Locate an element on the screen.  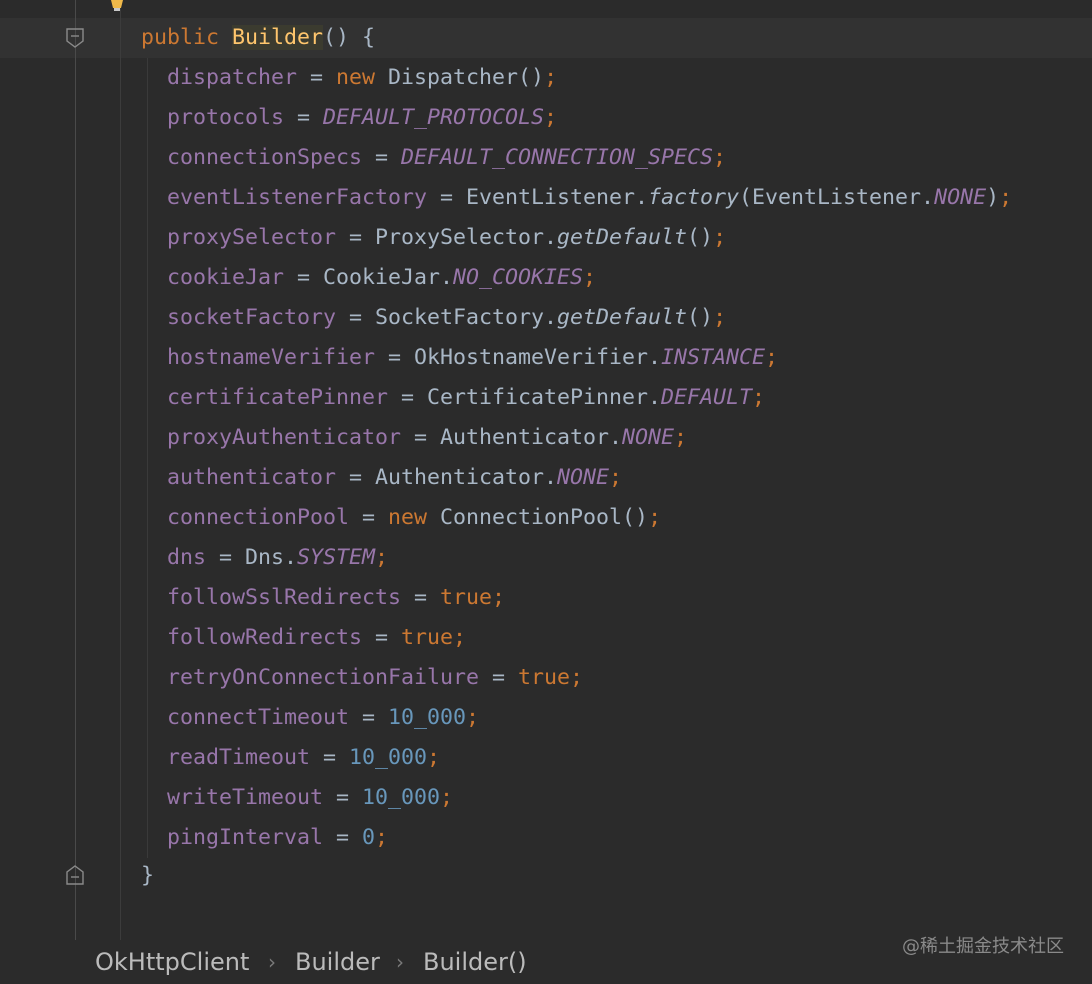
code-line: connectionPool = new ConnectionPool(); is located at coordinates (414, 518).